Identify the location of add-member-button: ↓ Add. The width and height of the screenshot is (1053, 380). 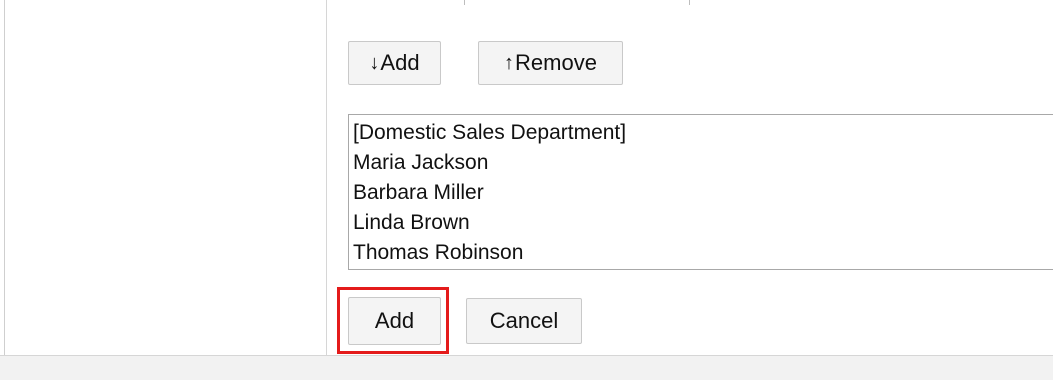
(394, 63).